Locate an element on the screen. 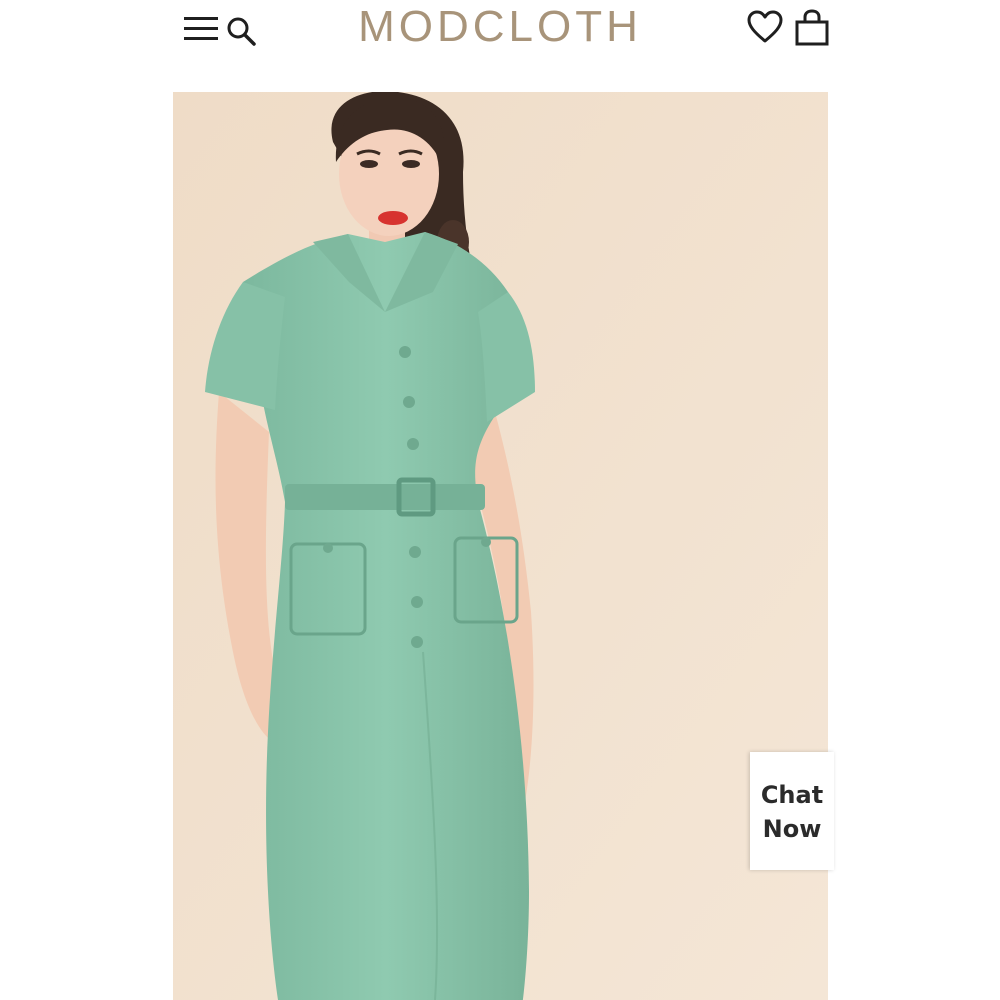 Image resolution: width=1000 pixels, height=1000 pixels. shopping-bag-icon is located at coordinates (812, 27).